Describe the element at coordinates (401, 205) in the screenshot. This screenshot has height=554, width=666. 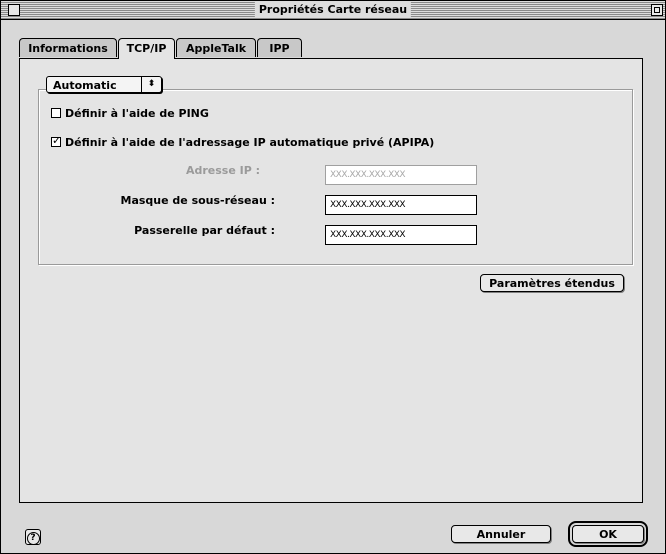
I see `subnet-mask-field: XXX.XXX.XXX.XXX` at that location.